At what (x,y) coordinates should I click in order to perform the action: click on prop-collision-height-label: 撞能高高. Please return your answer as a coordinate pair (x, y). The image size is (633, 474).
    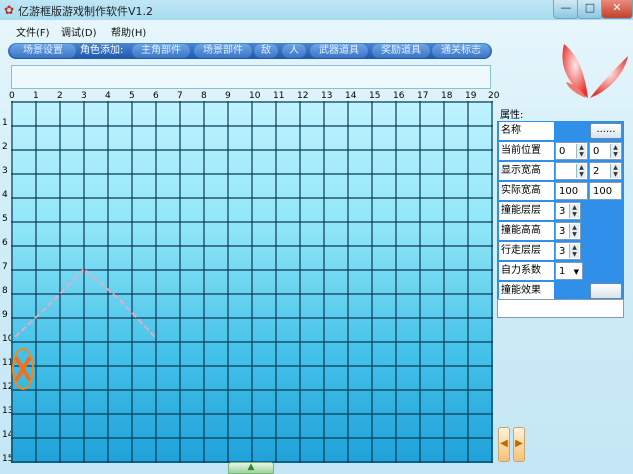
    Looking at the image, I should click on (526, 231).